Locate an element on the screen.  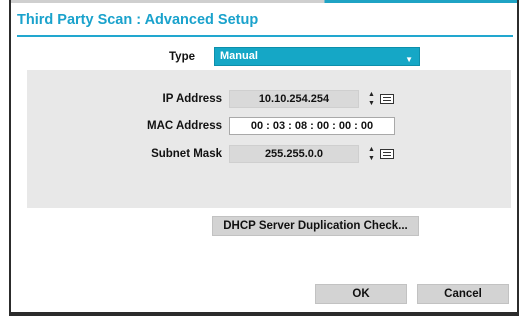
type-dropdown: Manual ▼ is located at coordinates (317, 56).